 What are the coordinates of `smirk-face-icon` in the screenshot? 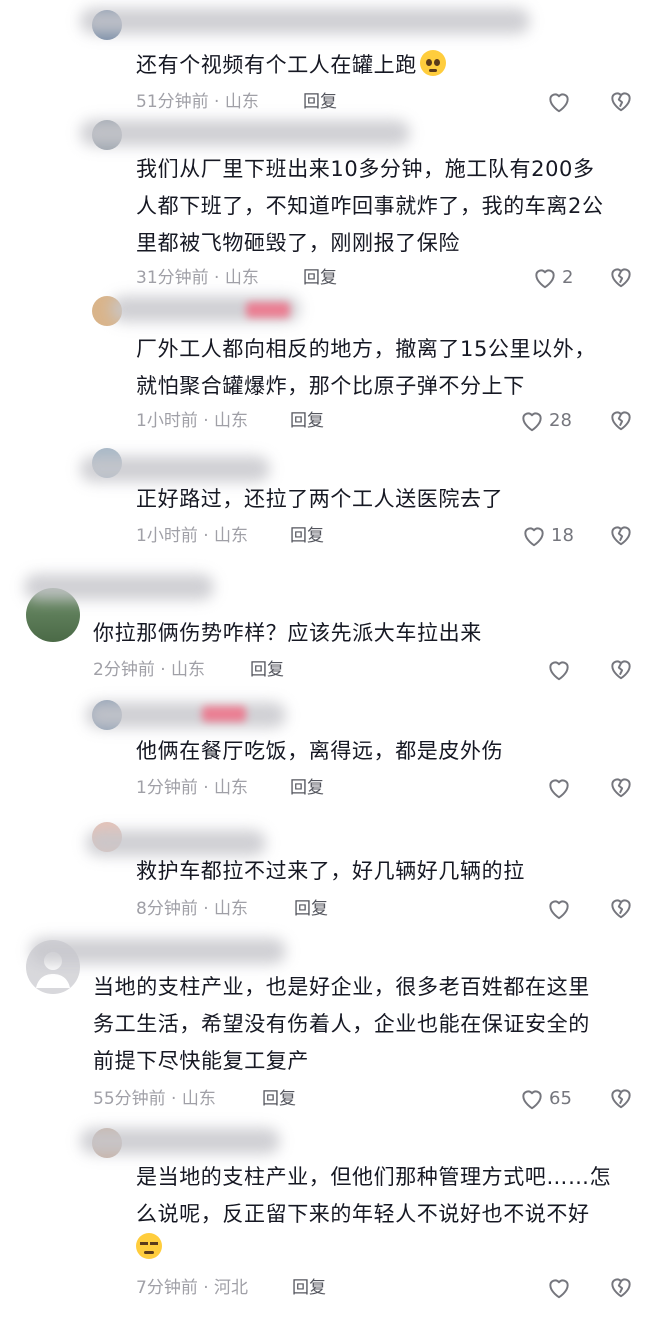 It's located at (149, 1246).